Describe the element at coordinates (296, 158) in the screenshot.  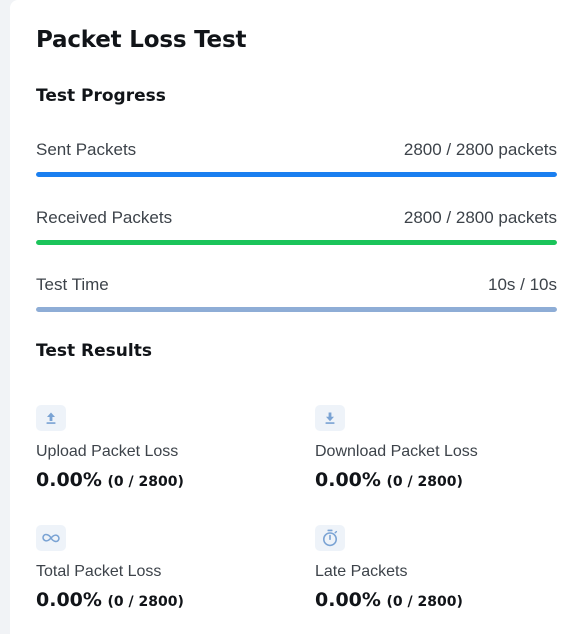
I see `sent-packets-row: Sent Packets 2800 / 2800 packets` at that location.